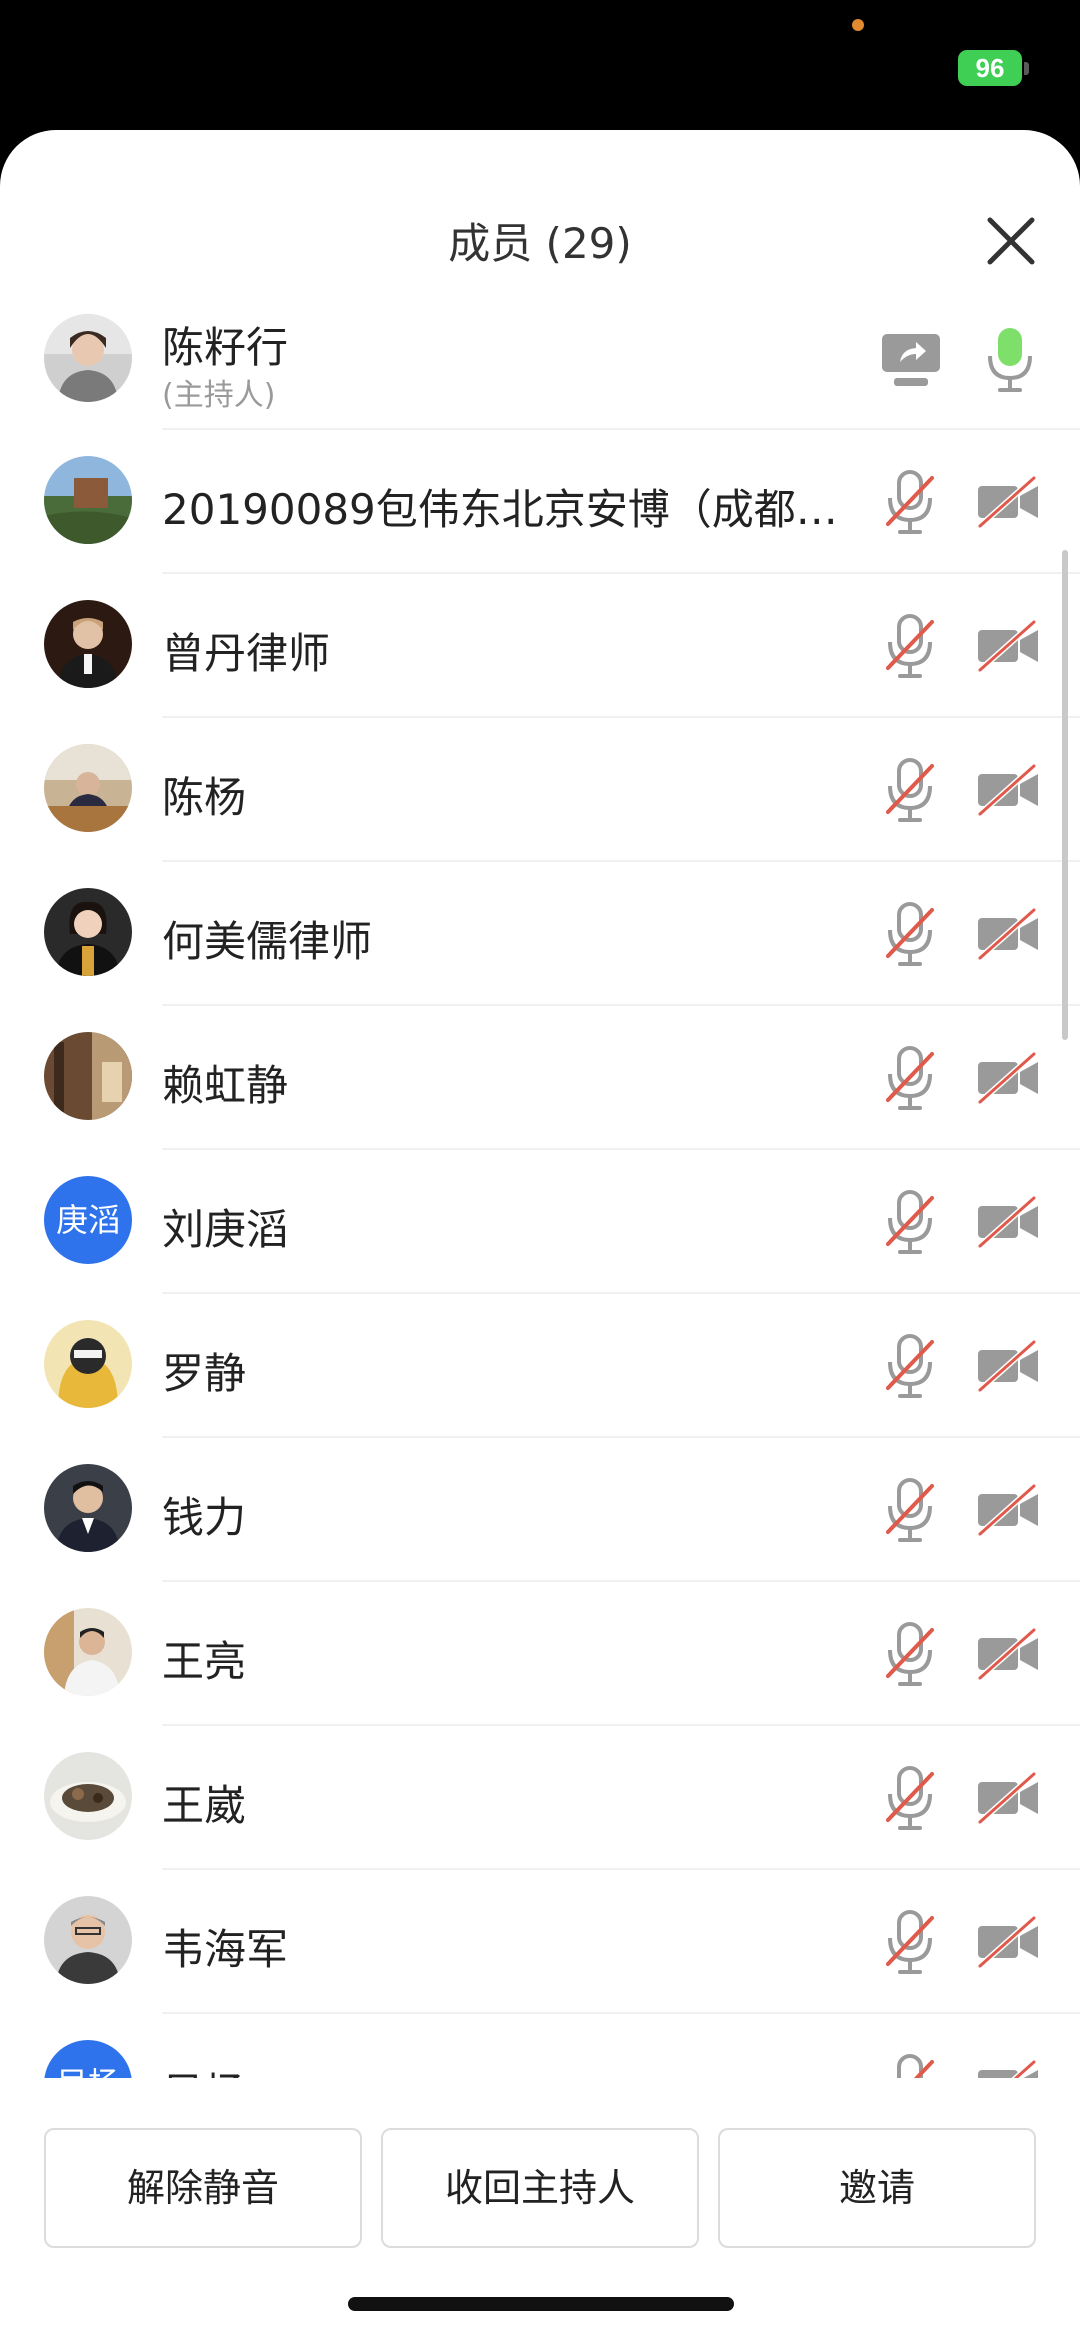 This screenshot has height=2337, width=1080. I want to click on member-name: 王崴, so click(204, 1805).